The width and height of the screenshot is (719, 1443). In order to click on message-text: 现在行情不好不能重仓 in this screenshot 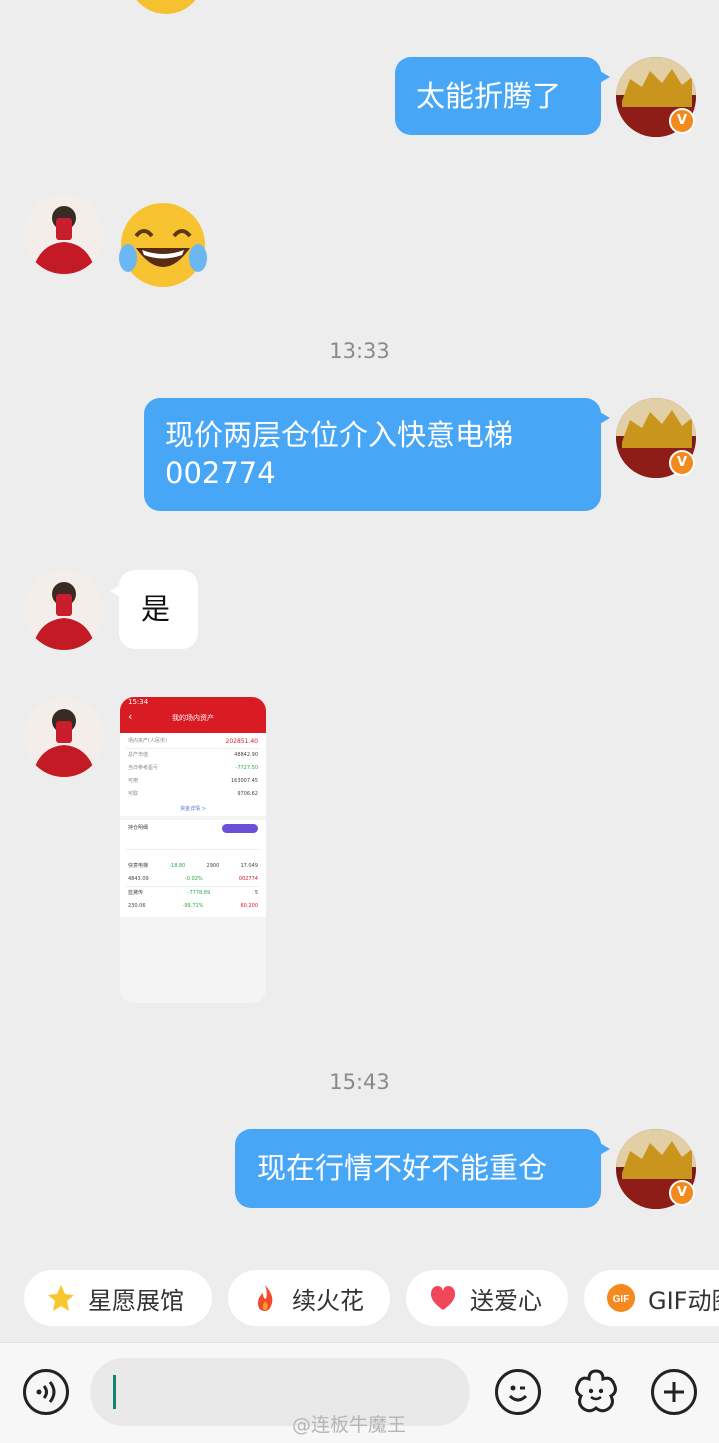, I will do `click(402, 1168)`.